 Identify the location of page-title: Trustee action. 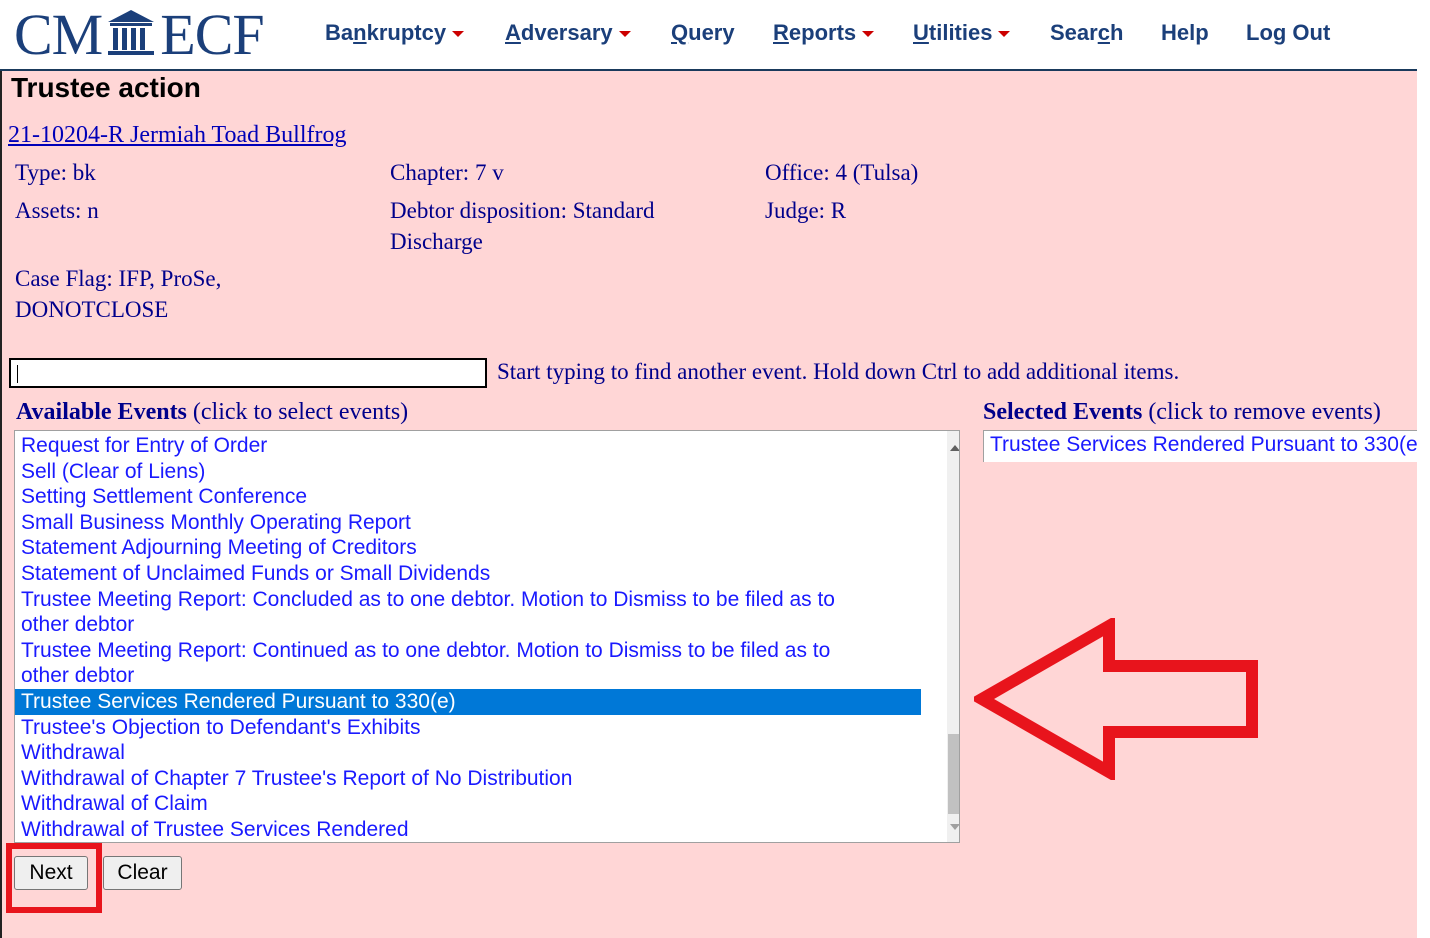
(106, 87).